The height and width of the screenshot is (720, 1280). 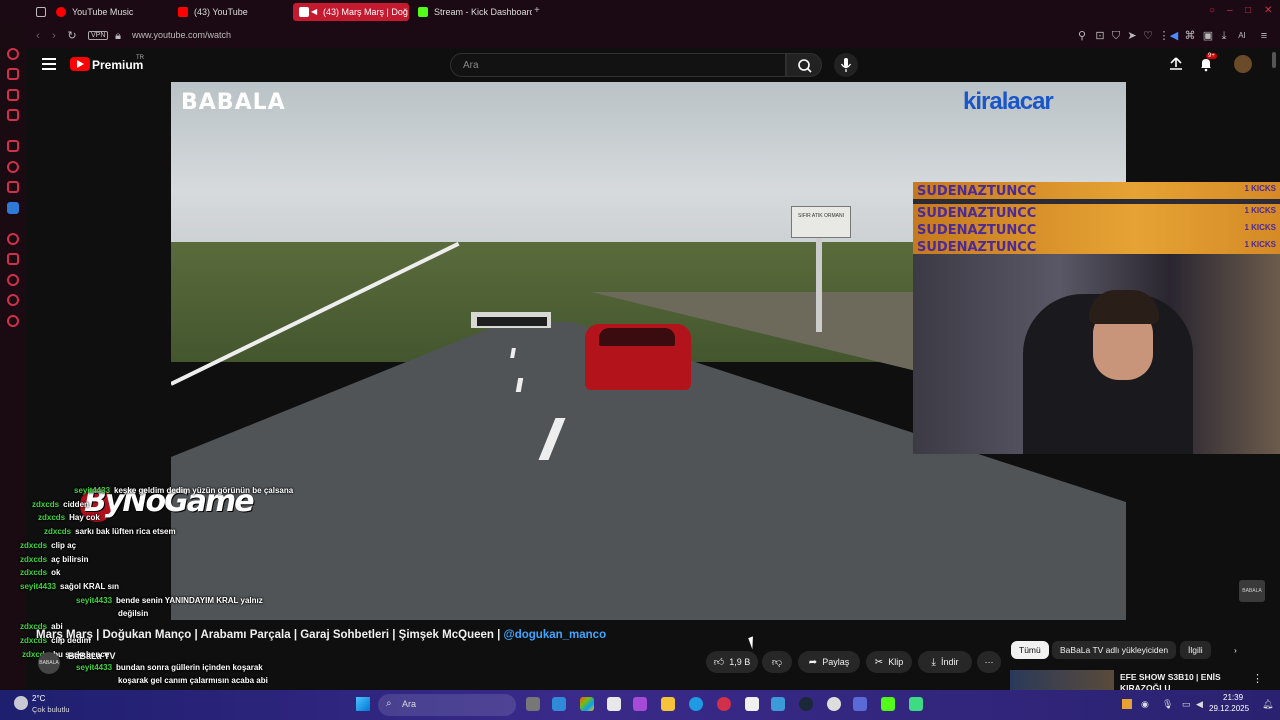 I want to click on vk-icon, so click(x=13, y=208).